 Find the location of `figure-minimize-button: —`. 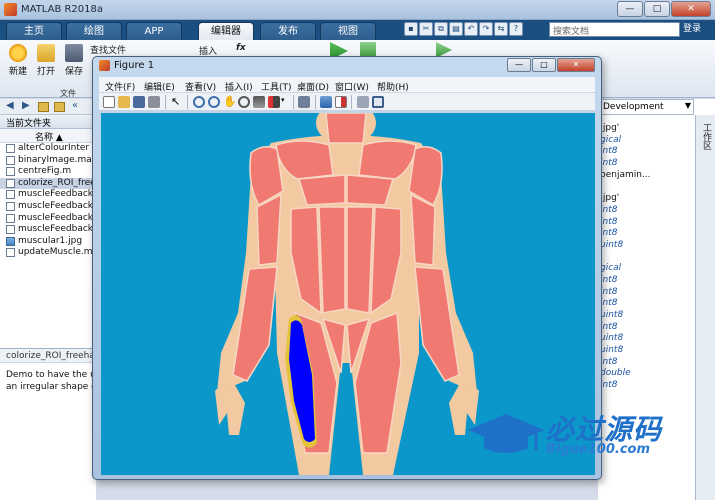

figure-minimize-button: — is located at coordinates (519, 65).